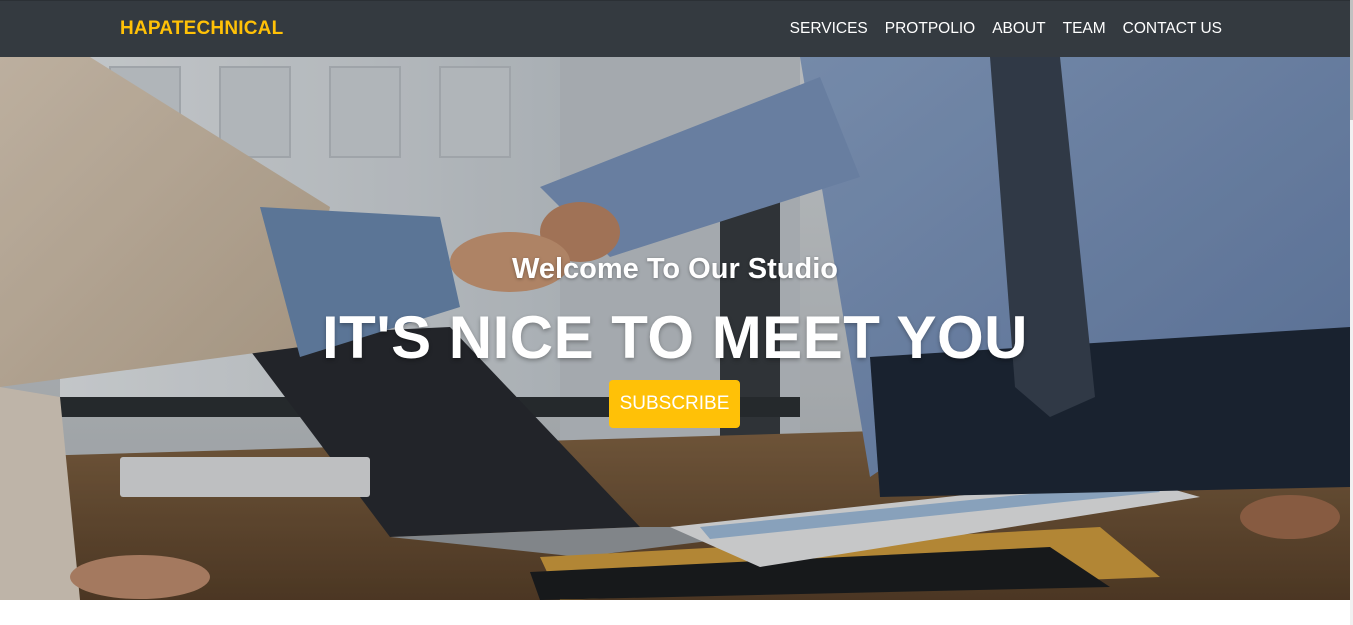  I want to click on nav-link-services: SERVICES, so click(829, 29).